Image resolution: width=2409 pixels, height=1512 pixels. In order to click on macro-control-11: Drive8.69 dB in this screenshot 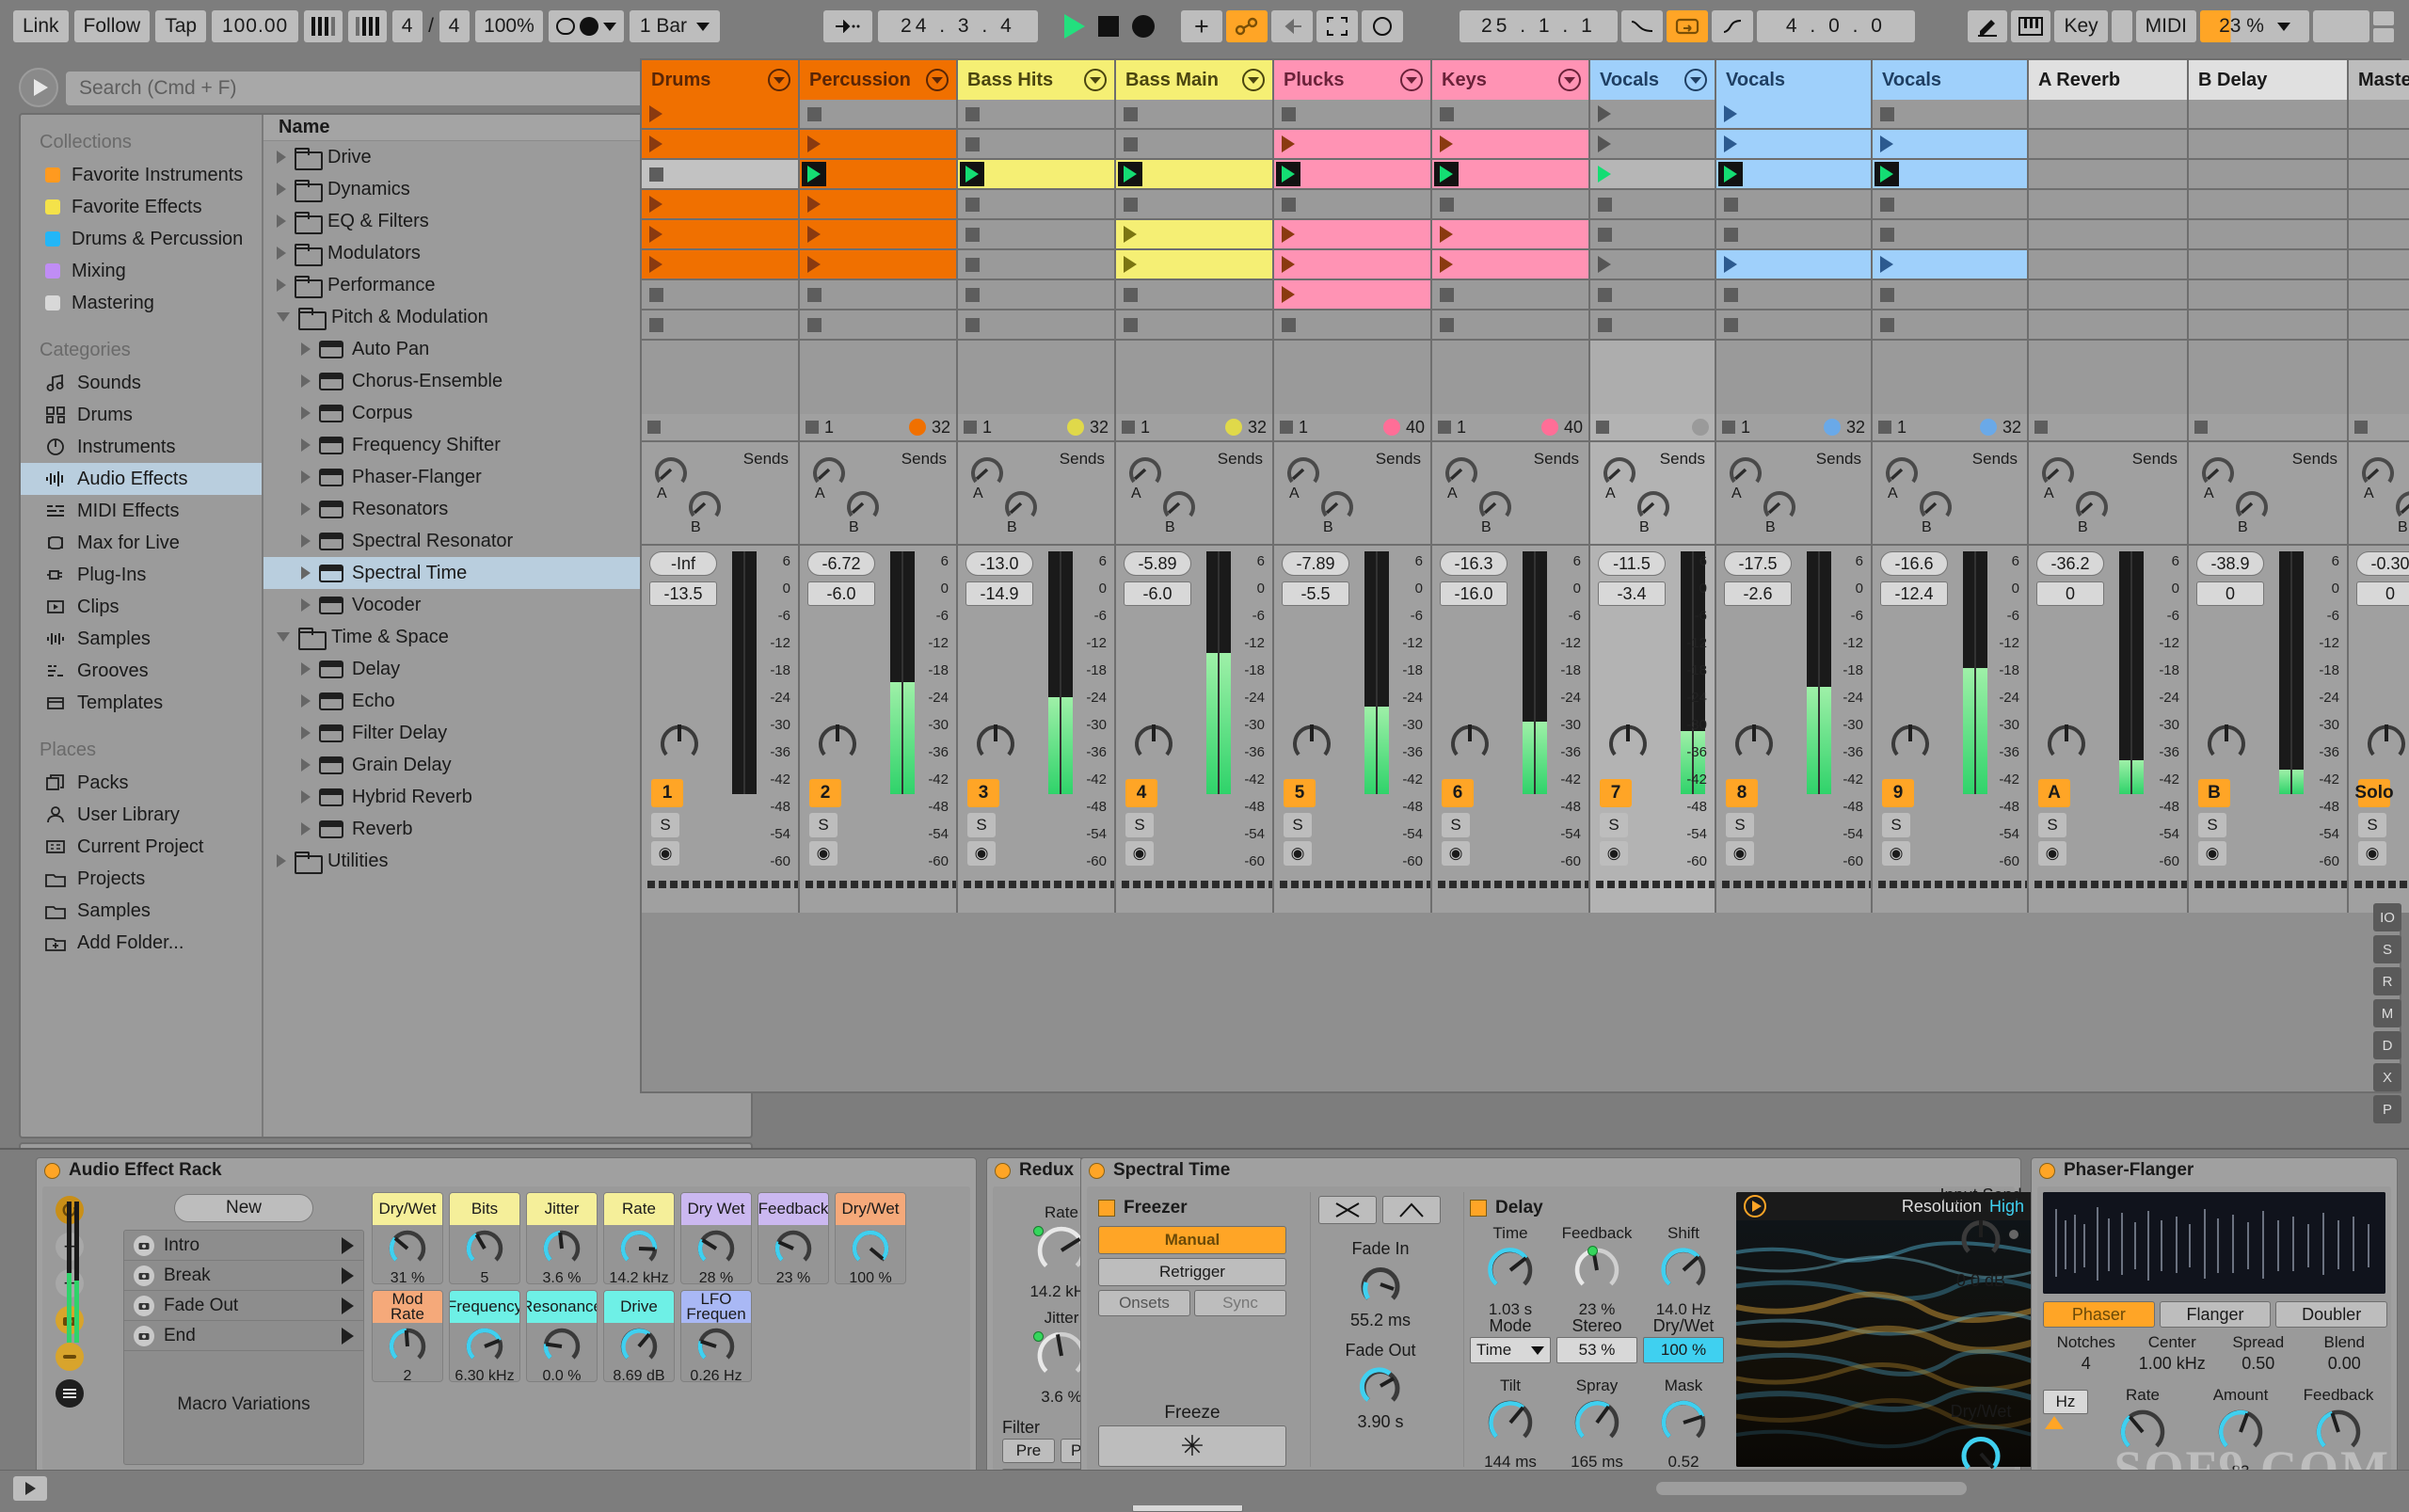, I will do `click(639, 1336)`.